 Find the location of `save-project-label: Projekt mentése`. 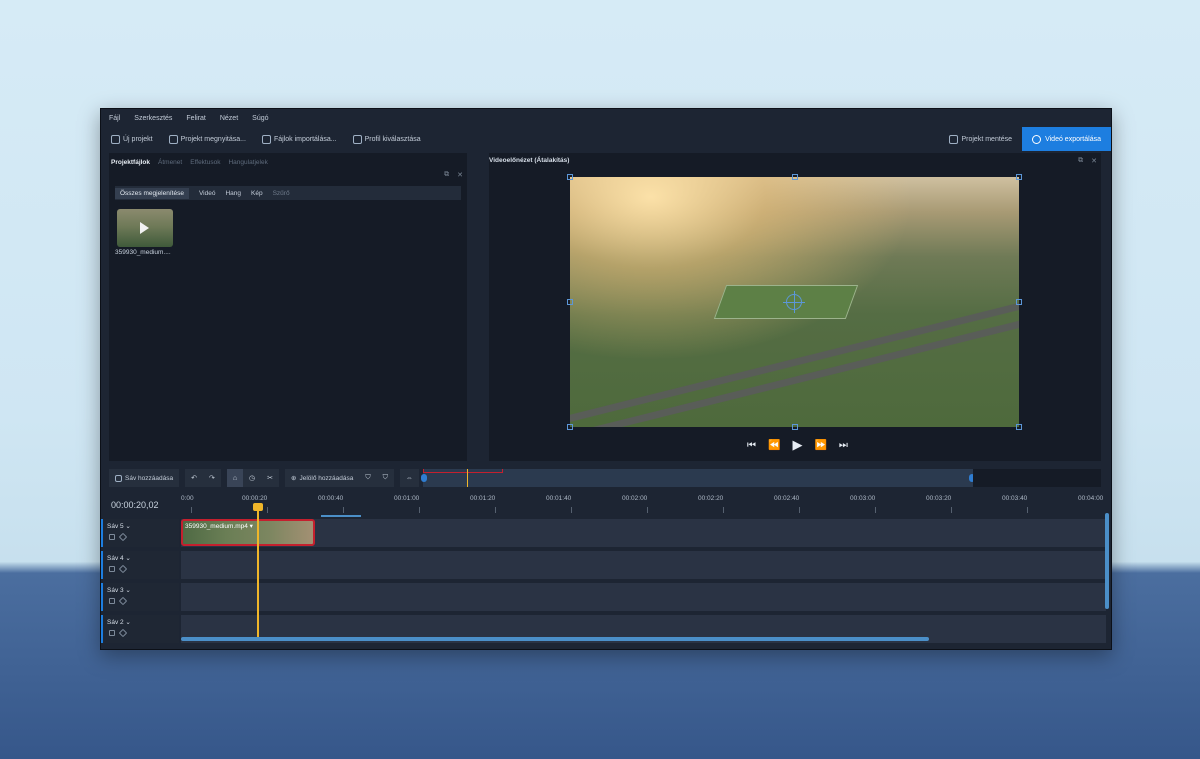

save-project-label: Projekt mentése is located at coordinates (987, 139).